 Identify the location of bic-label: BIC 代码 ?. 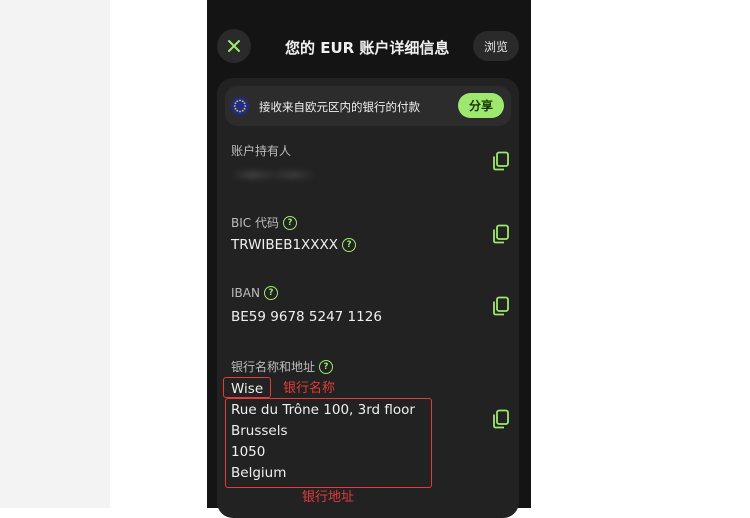
(264, 222).